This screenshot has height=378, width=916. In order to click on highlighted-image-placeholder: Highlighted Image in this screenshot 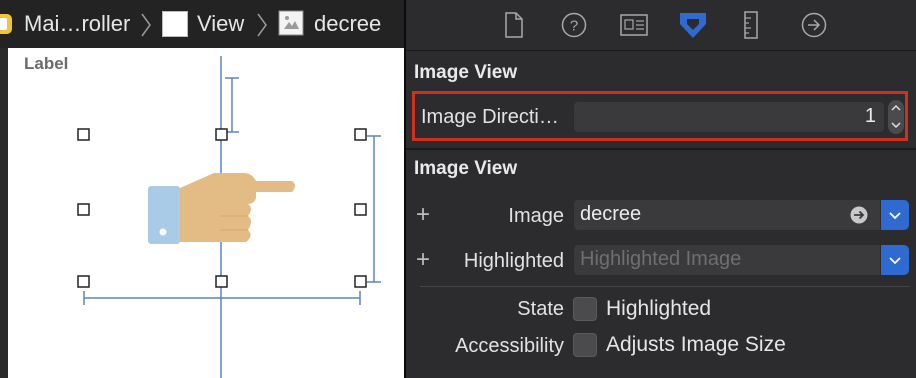, I will do `click(661, 259)`.